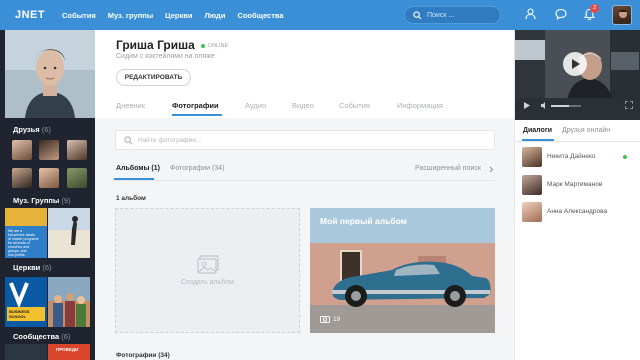  I want to click on profile-icon, so click(530, 14).